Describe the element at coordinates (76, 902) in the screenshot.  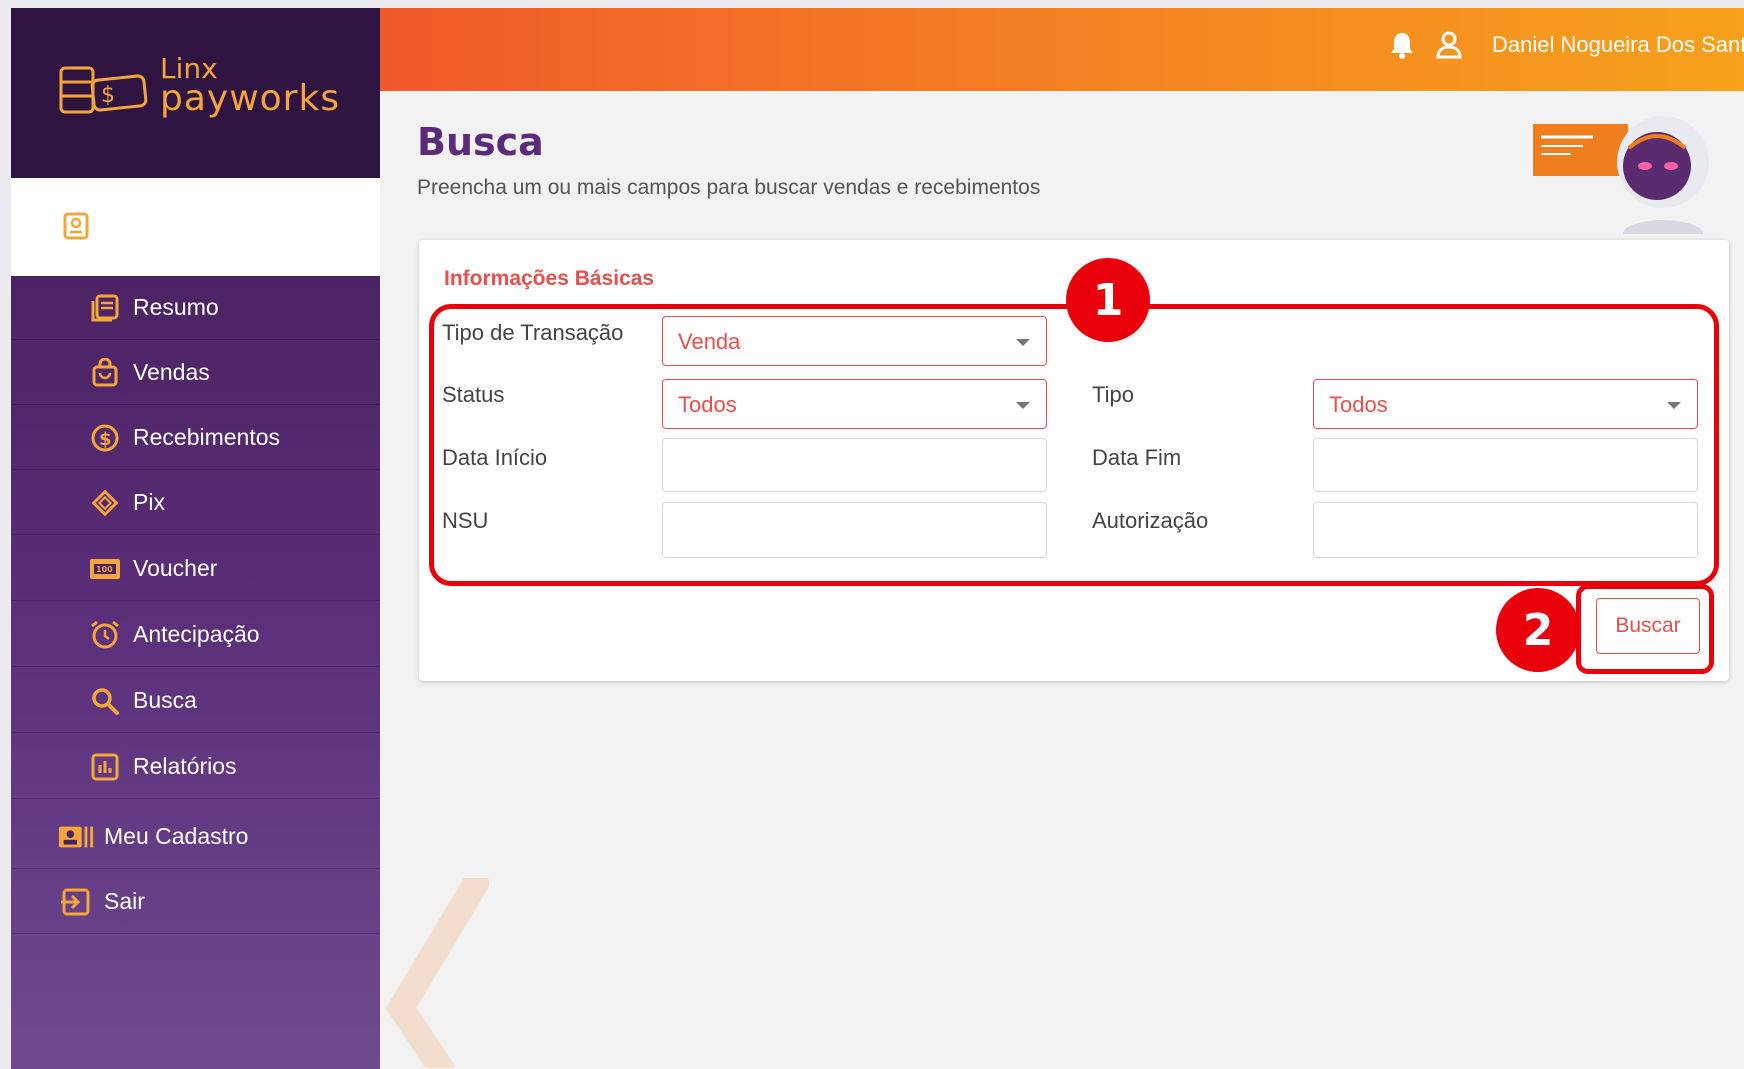
I see `logout-icon` at that location.